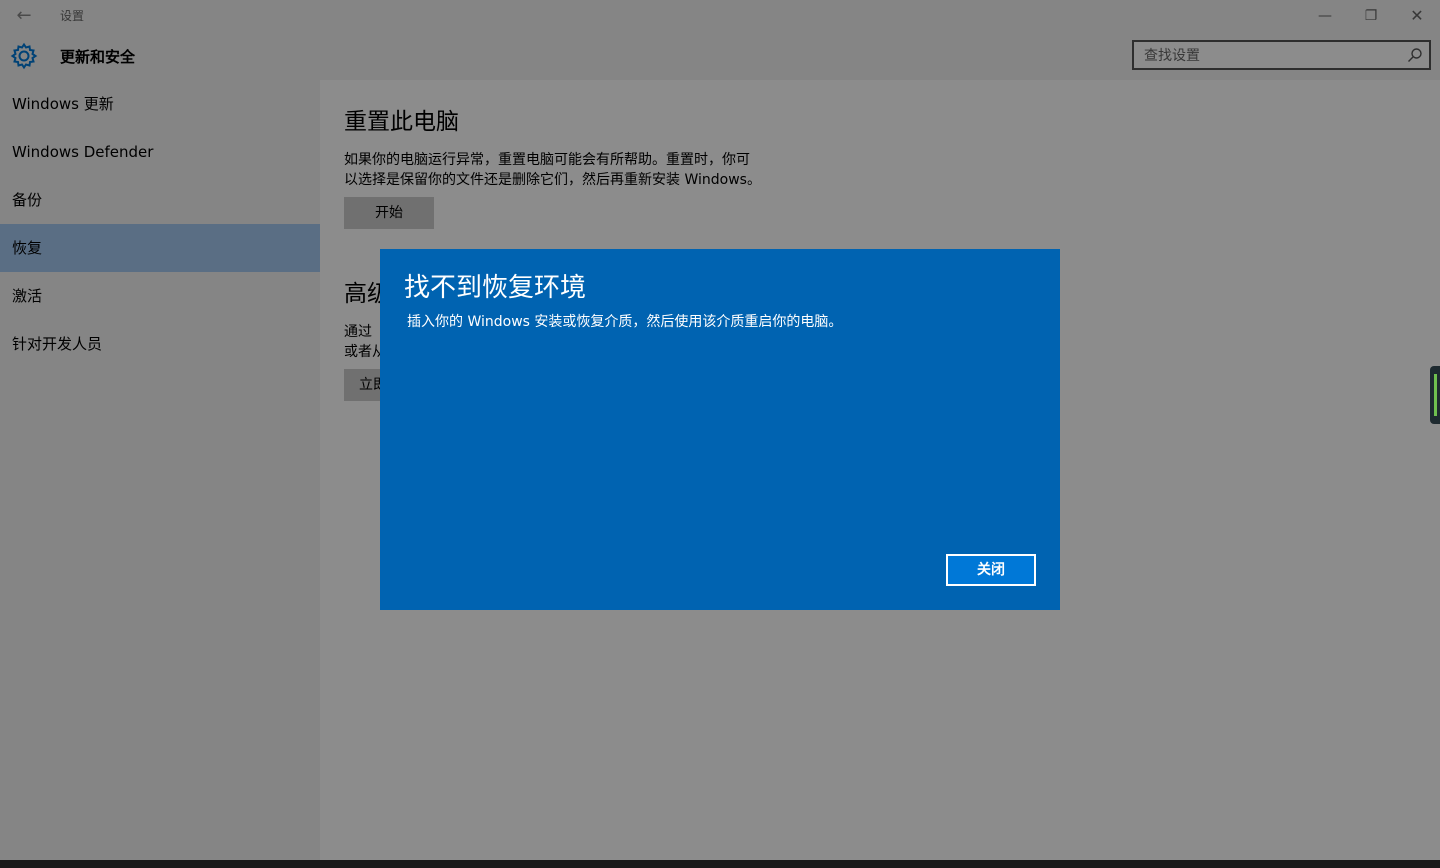 The width and height of the screenshot is (1440, 868). I want to click on edge-widget-meter, so click(1435, 395).